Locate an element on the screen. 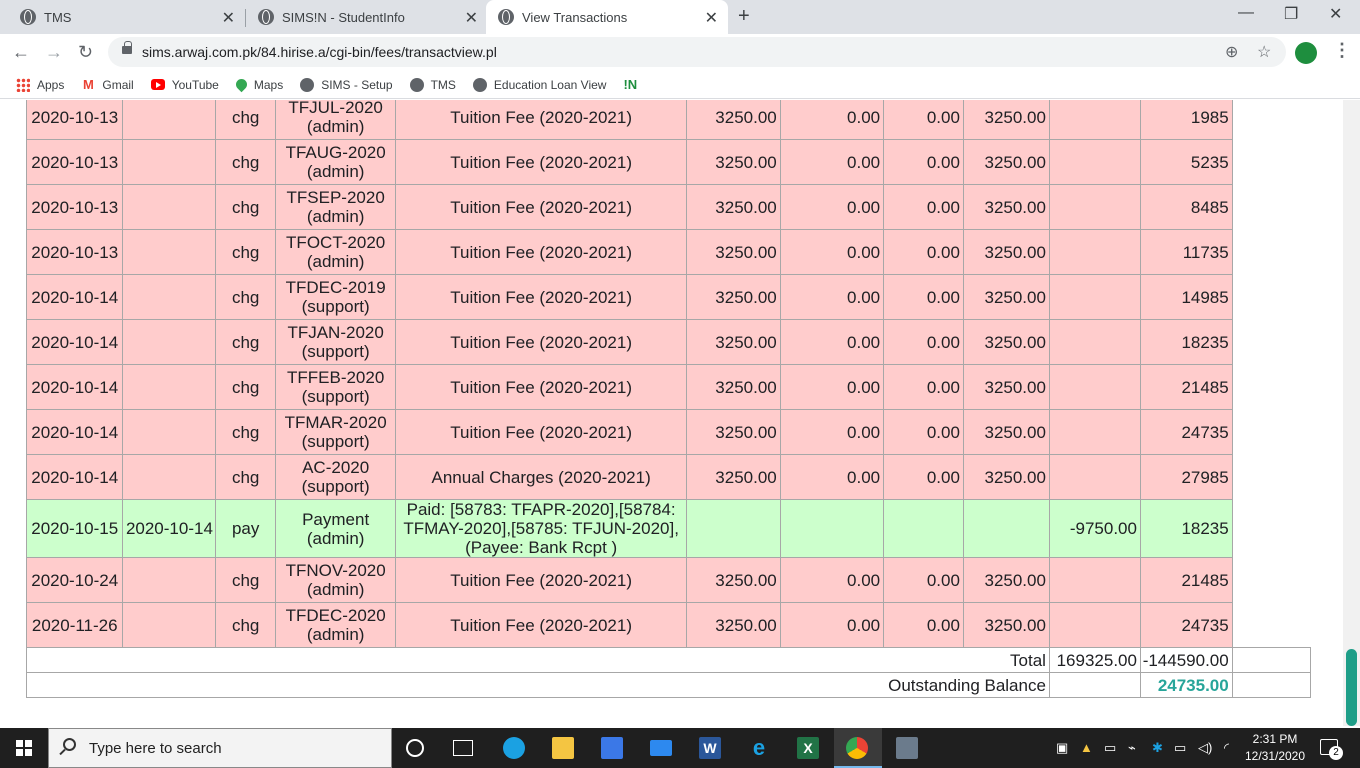  tray-network-icon: ⌁ is located at coordinates (1132, 748).